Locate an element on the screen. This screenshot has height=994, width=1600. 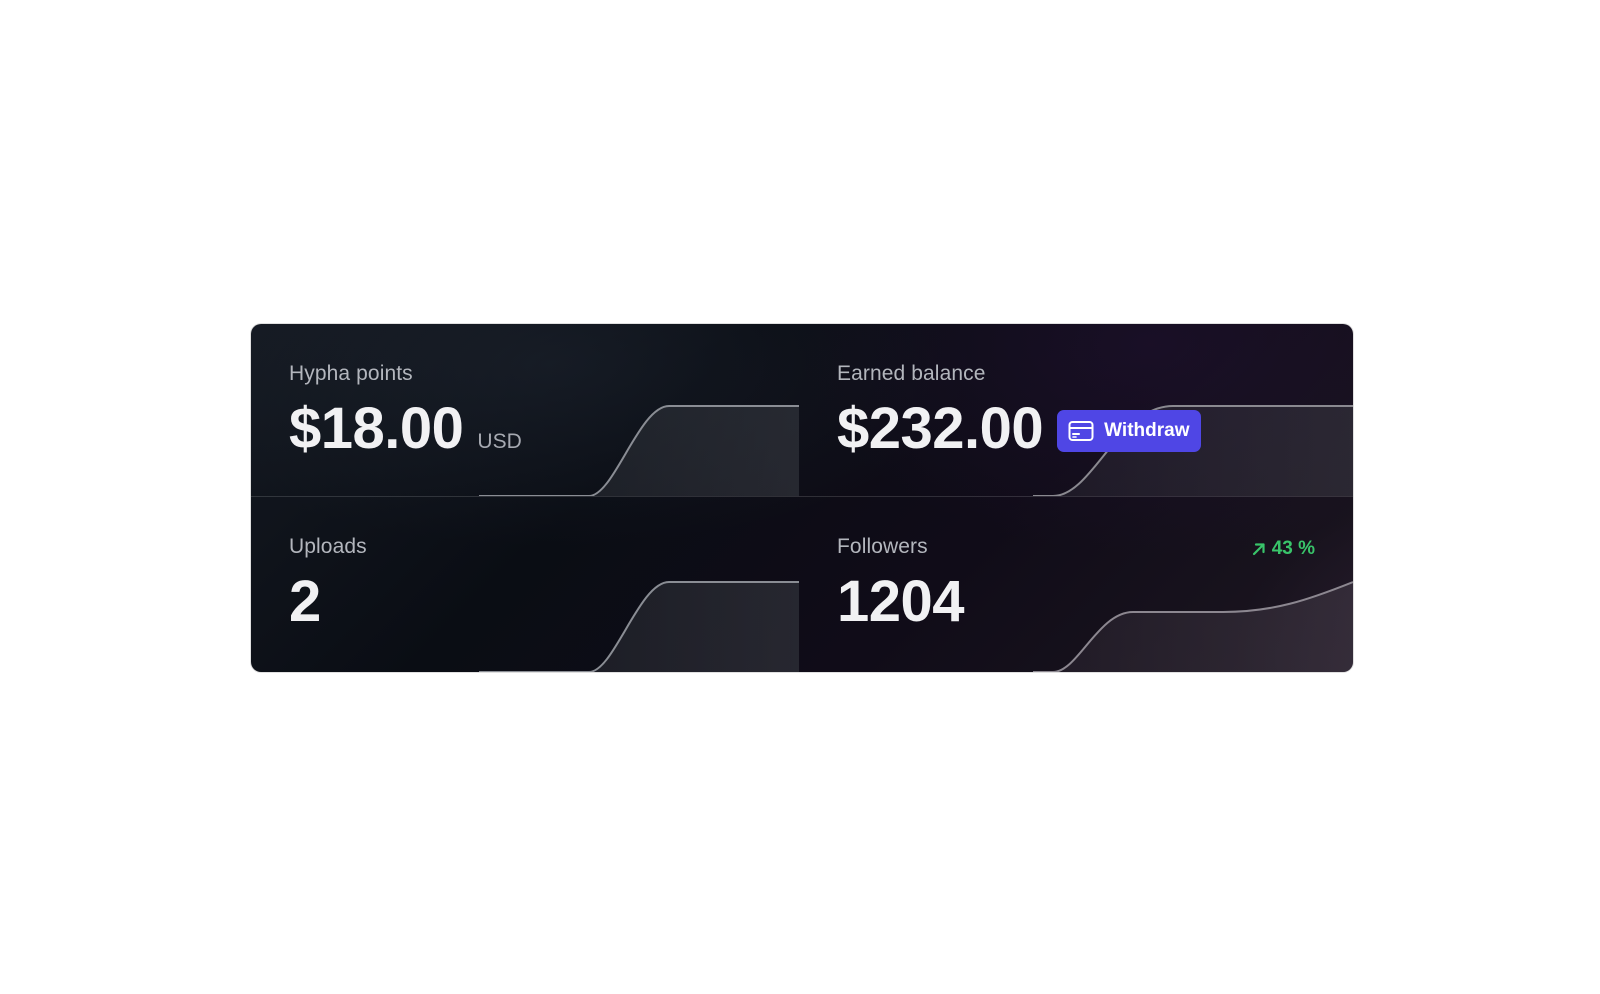
stat-followers: Followers 1204 43 % is located at coordinates (1076, 584).